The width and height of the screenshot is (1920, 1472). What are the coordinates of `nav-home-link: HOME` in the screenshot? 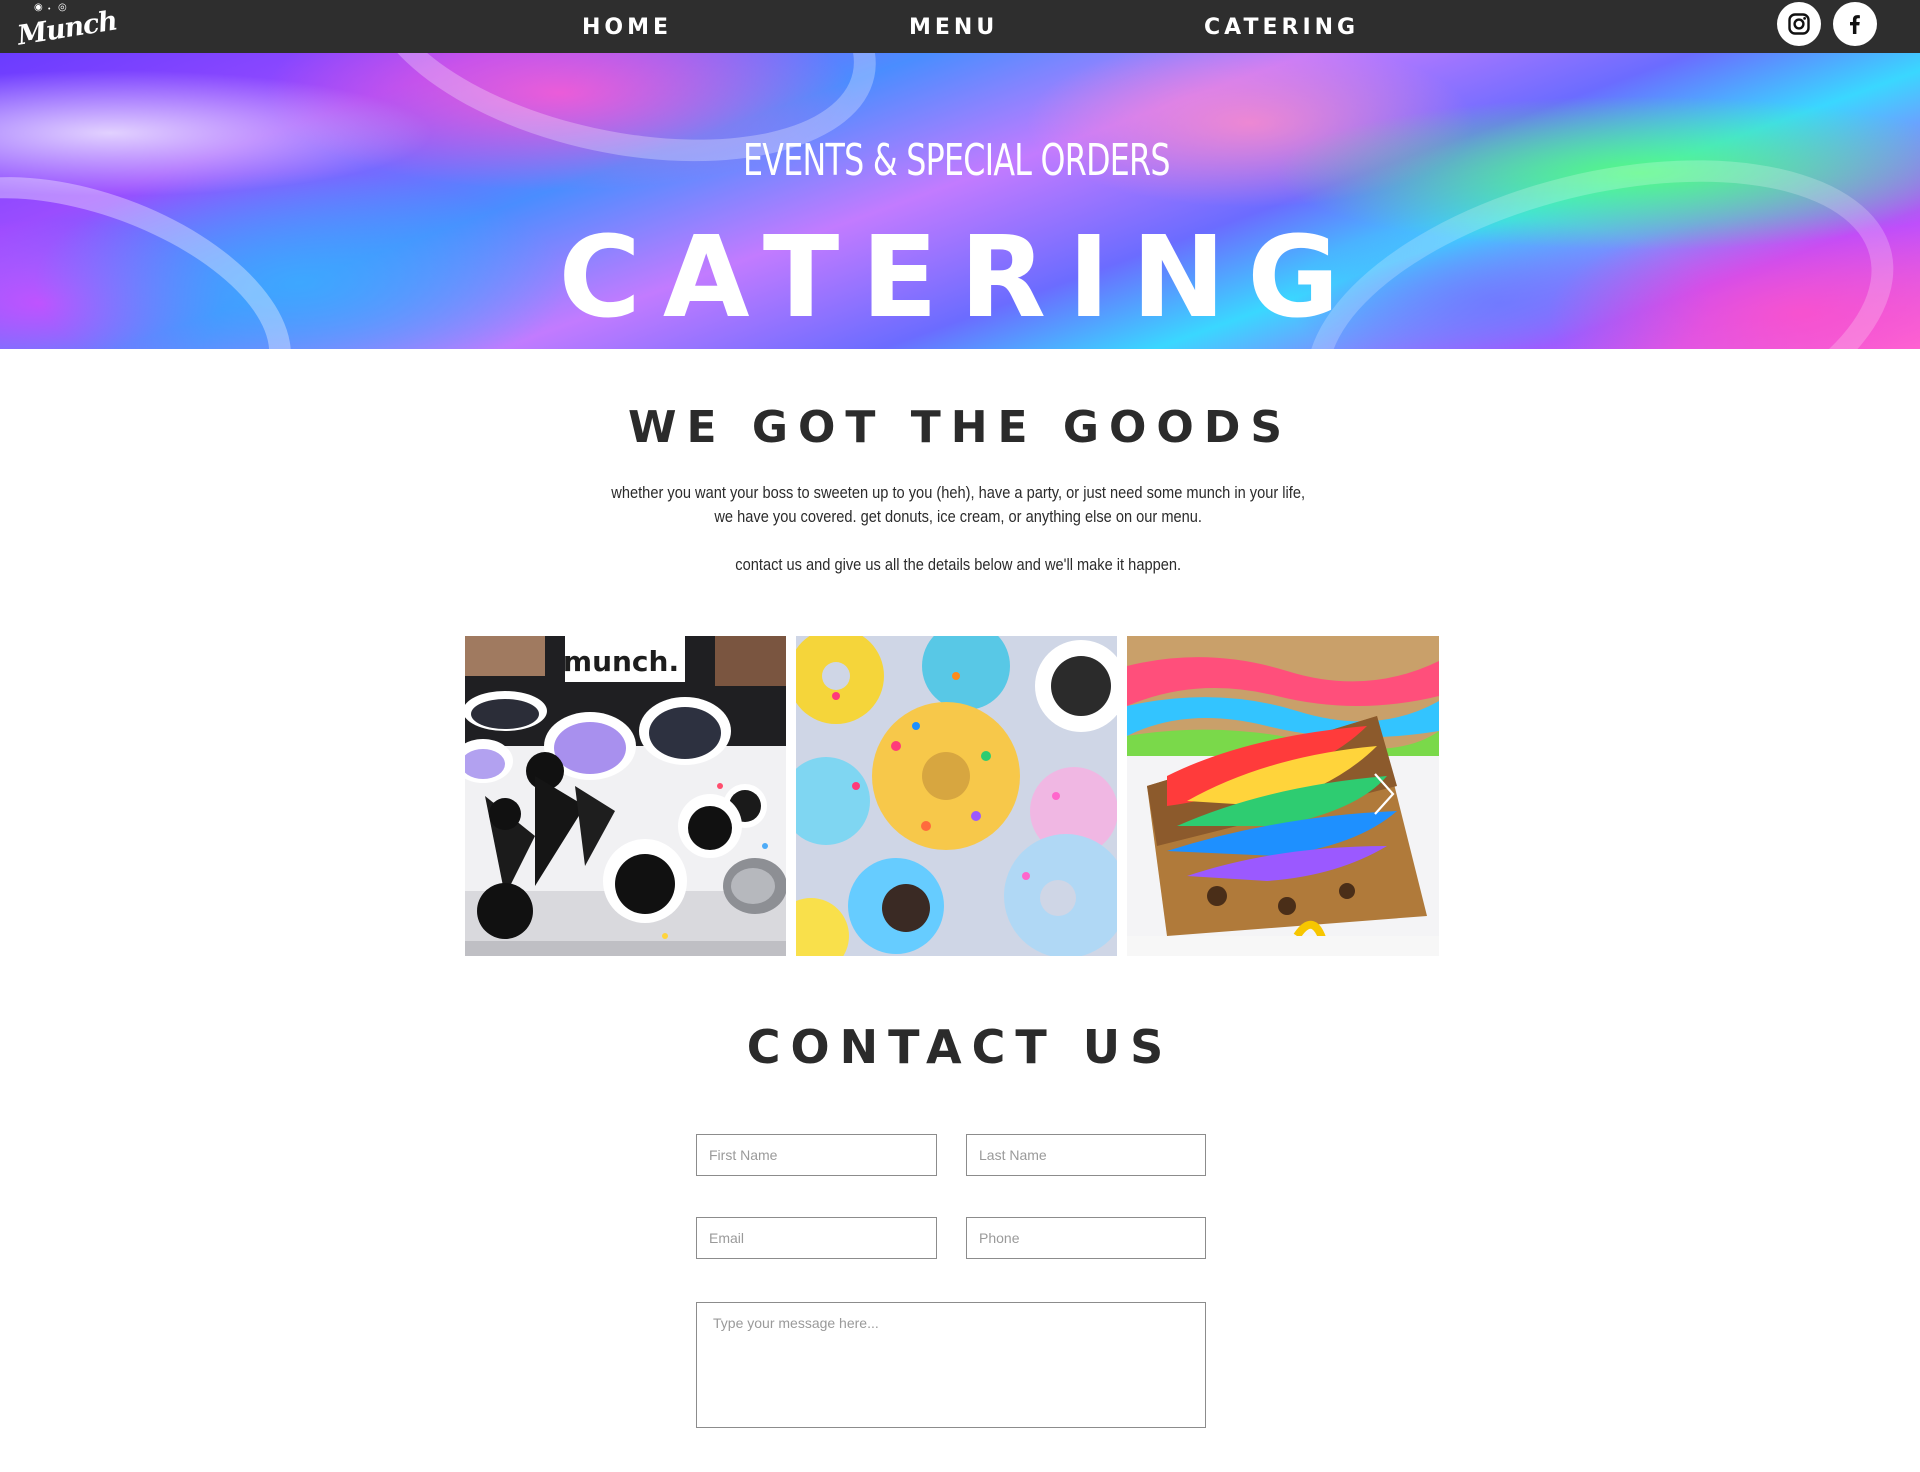 It's located at (627, 26).